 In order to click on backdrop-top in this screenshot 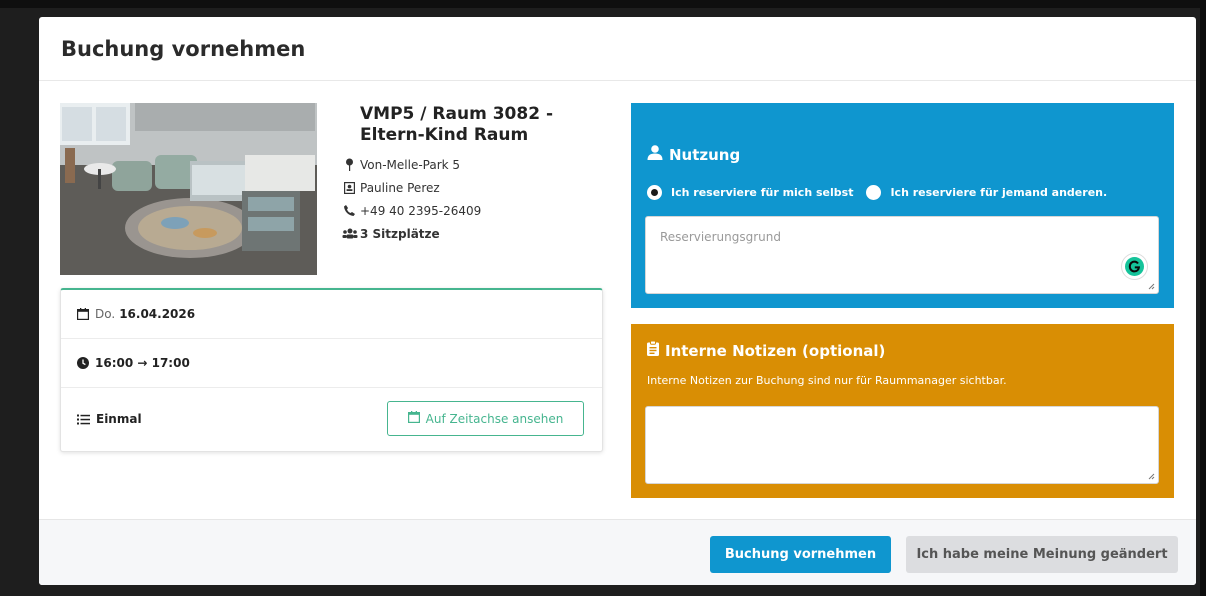, I will do `click(603, 4)`.